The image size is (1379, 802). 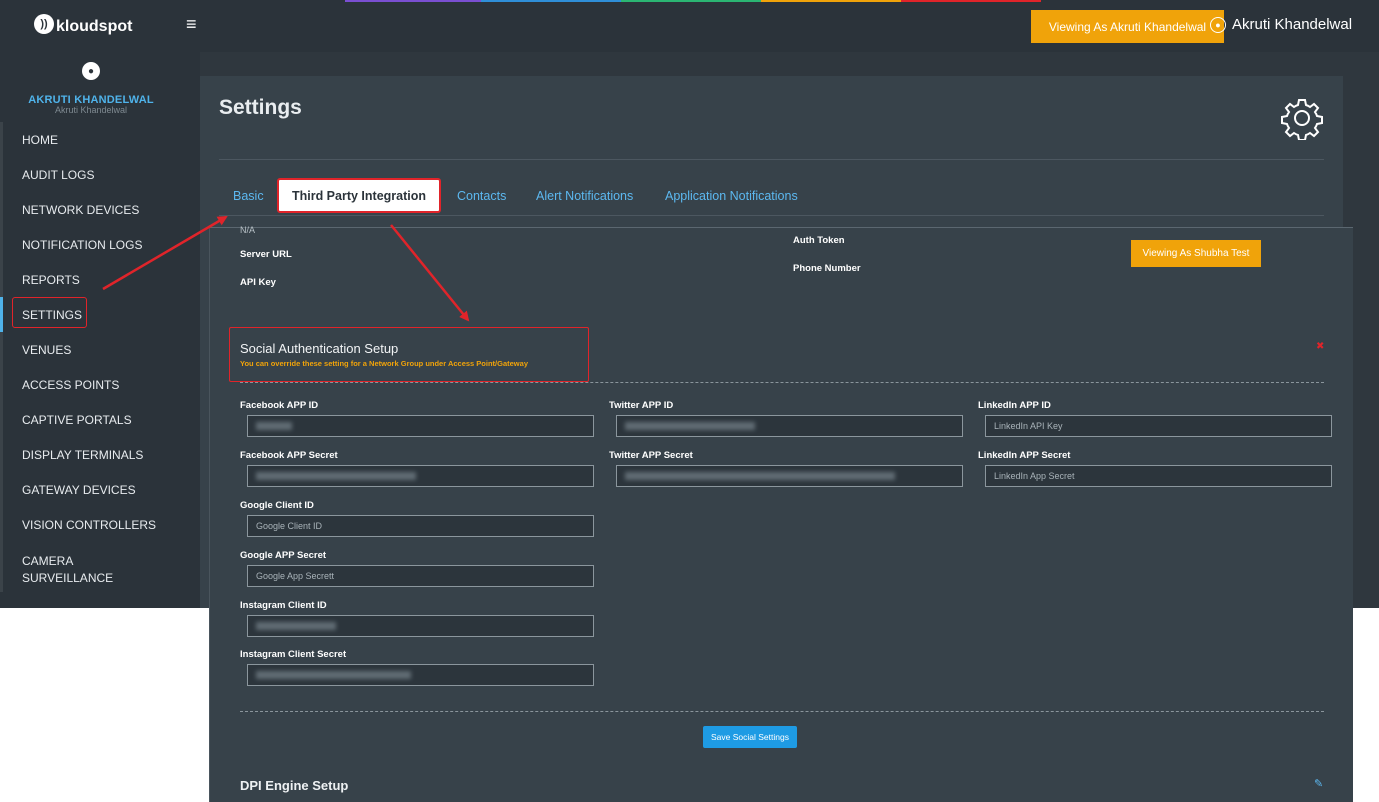 I want to click on tab-basic: Basic, so click(x=248, y=196).